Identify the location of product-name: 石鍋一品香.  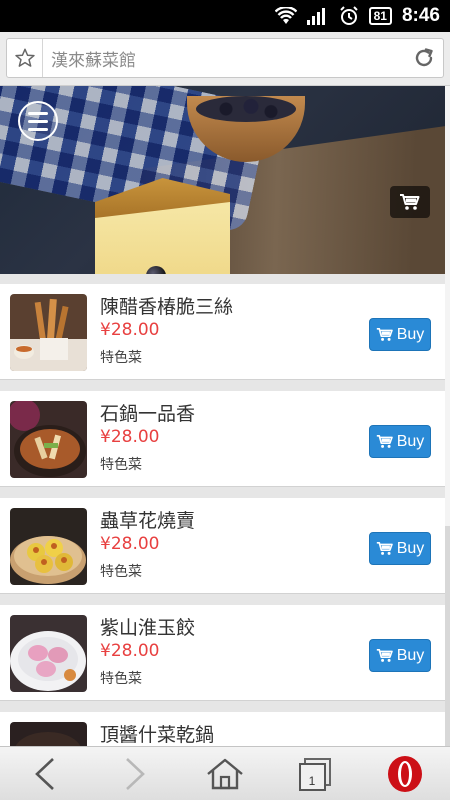
(148, 414).